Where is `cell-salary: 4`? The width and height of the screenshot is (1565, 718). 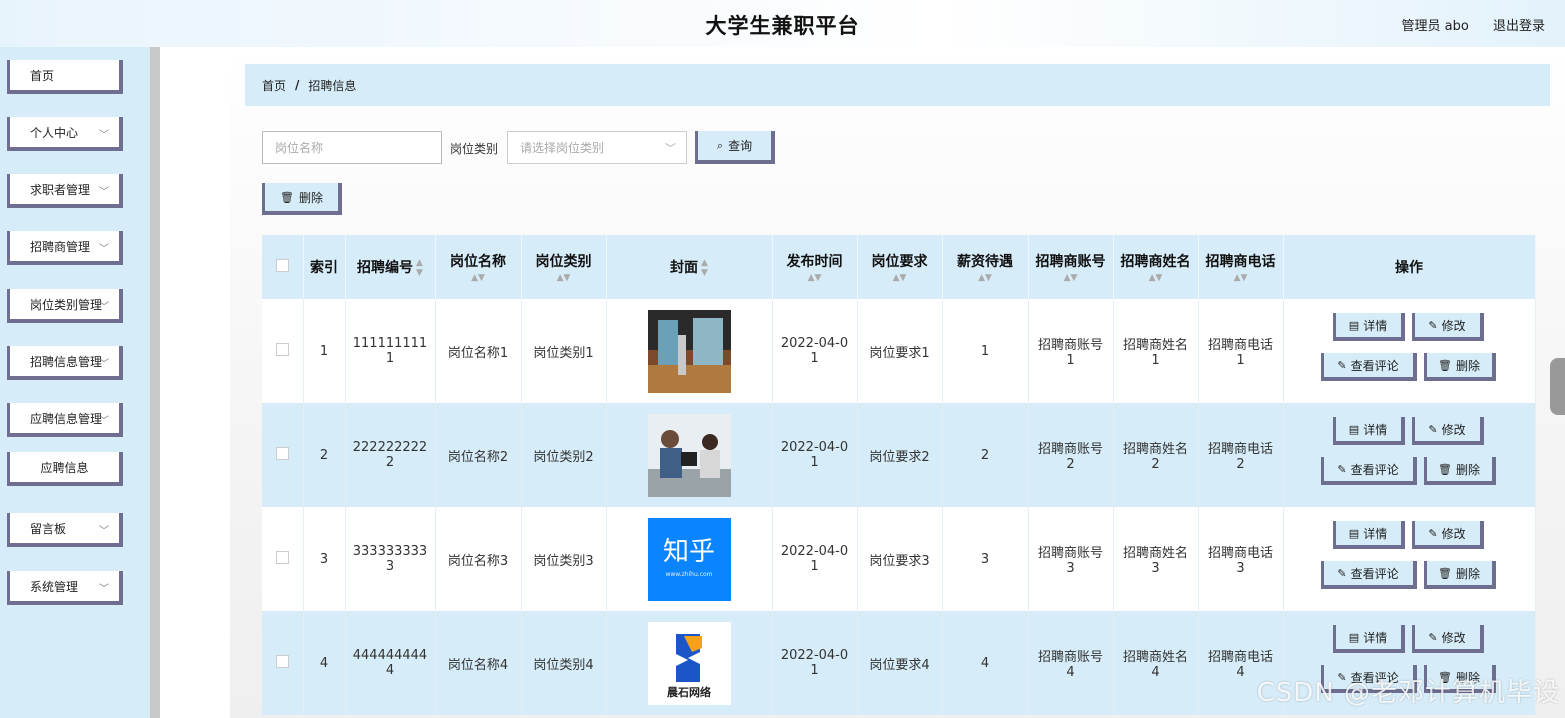 cell-salary: 4 is located at coordinates (985, 663).